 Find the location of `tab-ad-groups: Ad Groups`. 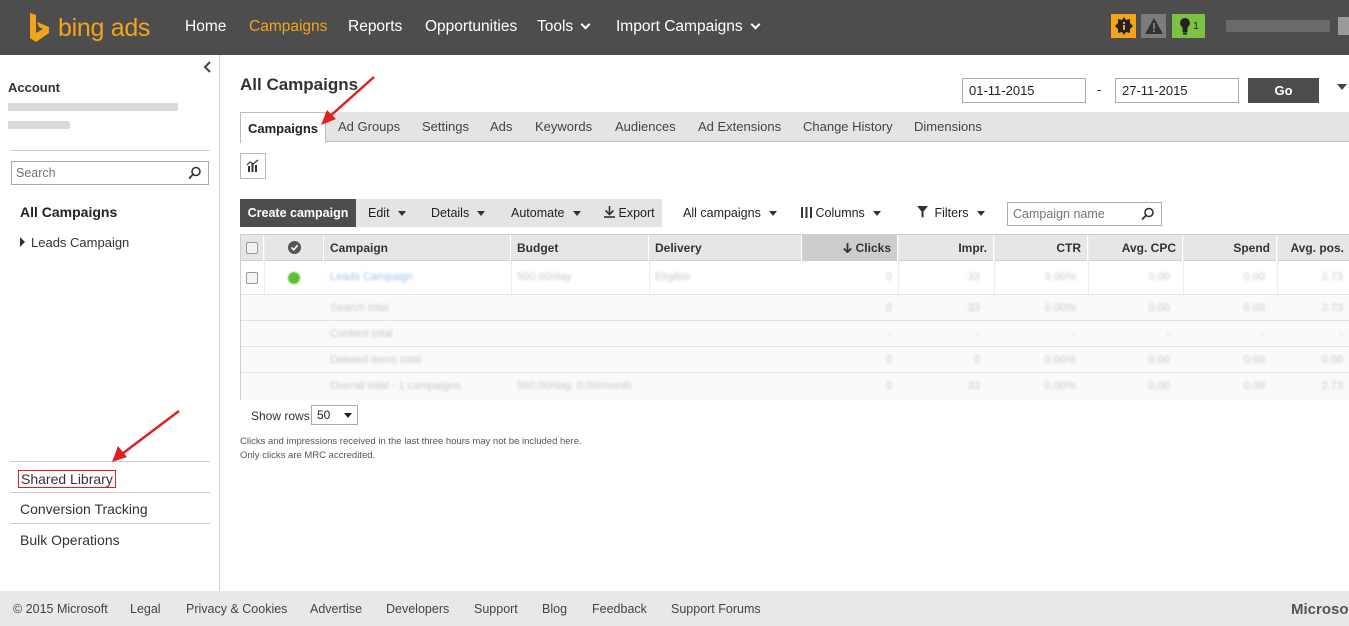

tab-ad-groups: Ad Groups is located at coordinates (369, 126).